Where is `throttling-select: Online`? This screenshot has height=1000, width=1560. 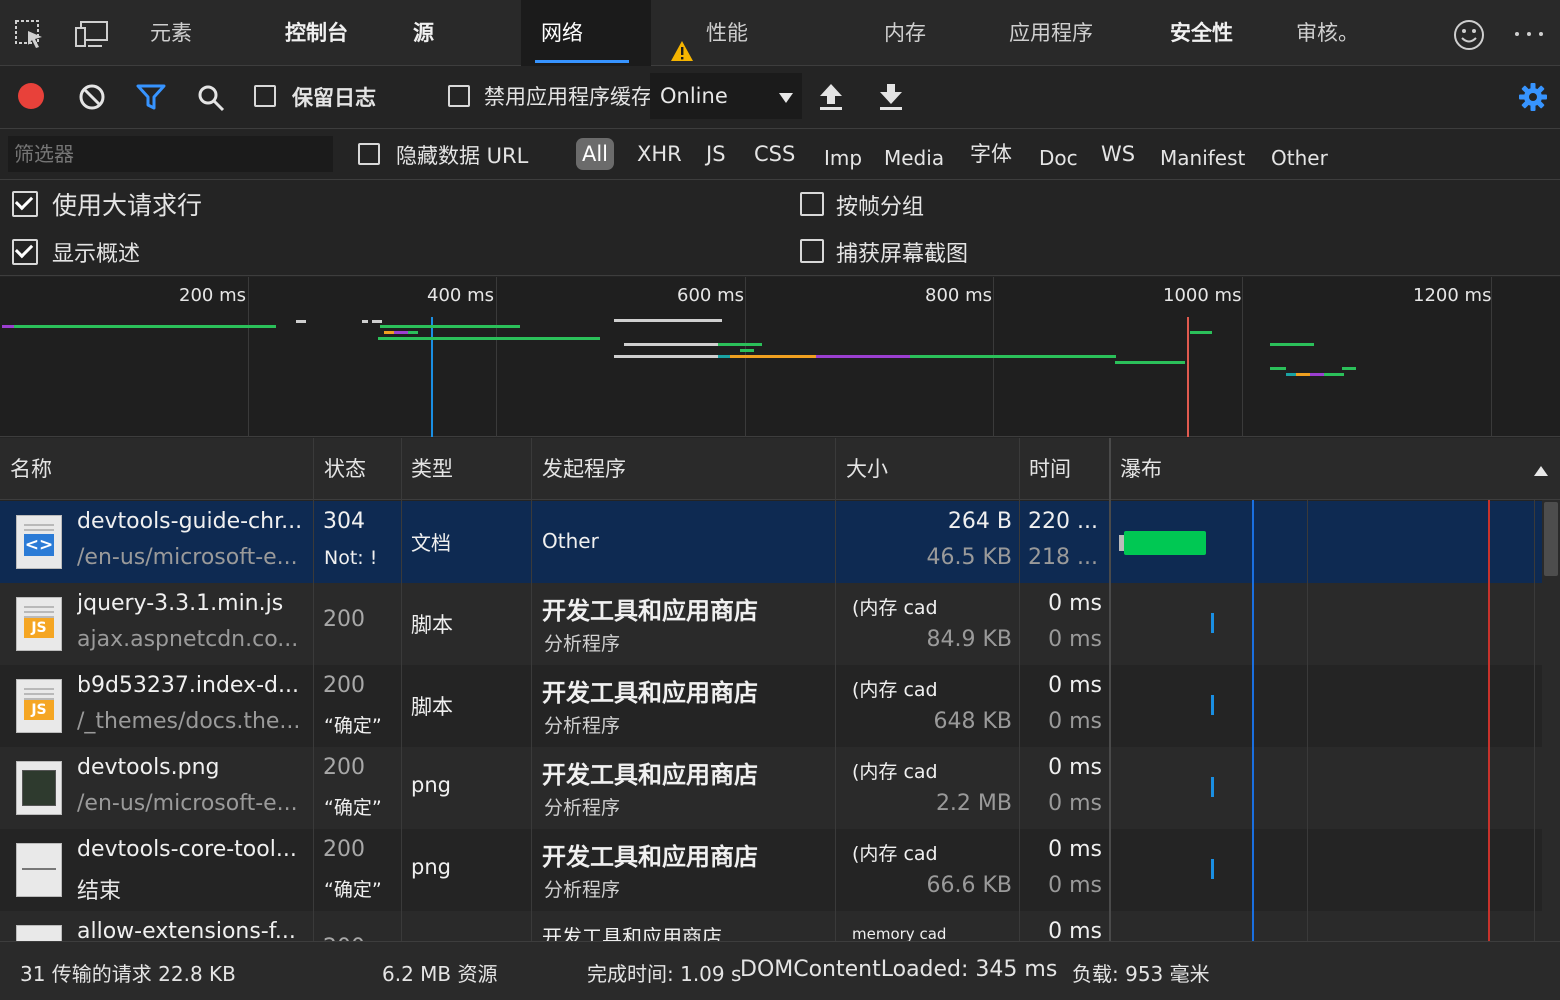 throttling-select: Online is located at coordinates (726, 96).